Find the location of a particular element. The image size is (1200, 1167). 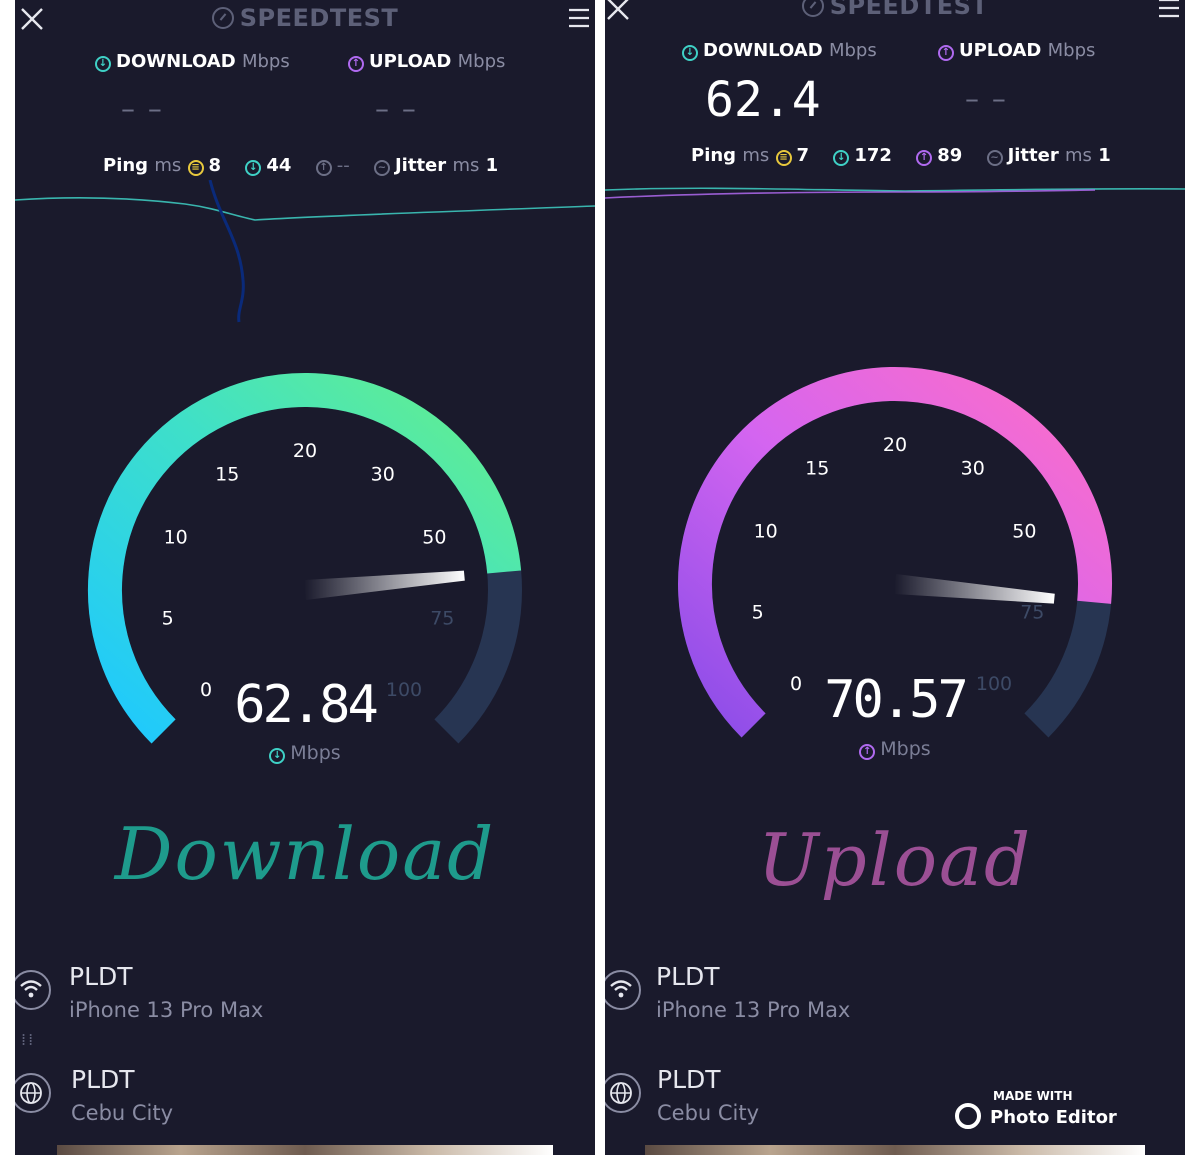

gauge-unit: ↑ Mbps is located at coordinates (895, 749).